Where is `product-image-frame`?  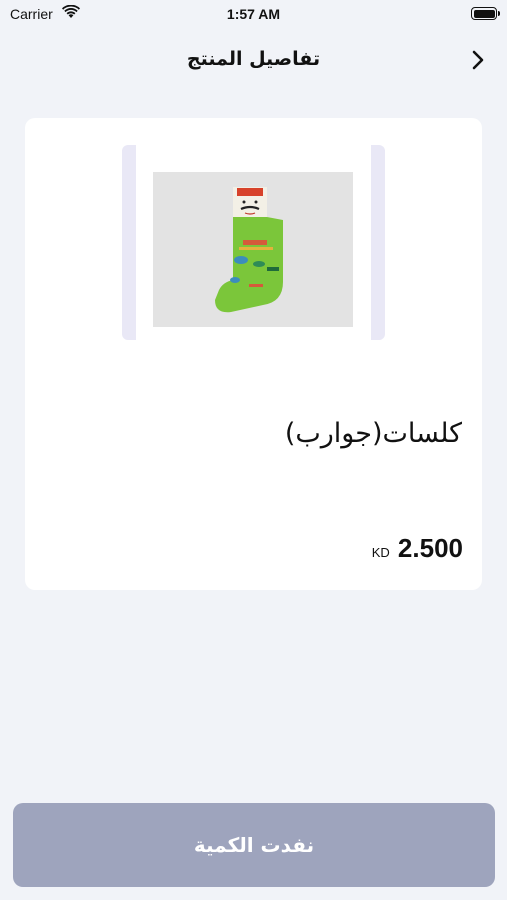 product-image-frame is located at coordinates (253, 242).